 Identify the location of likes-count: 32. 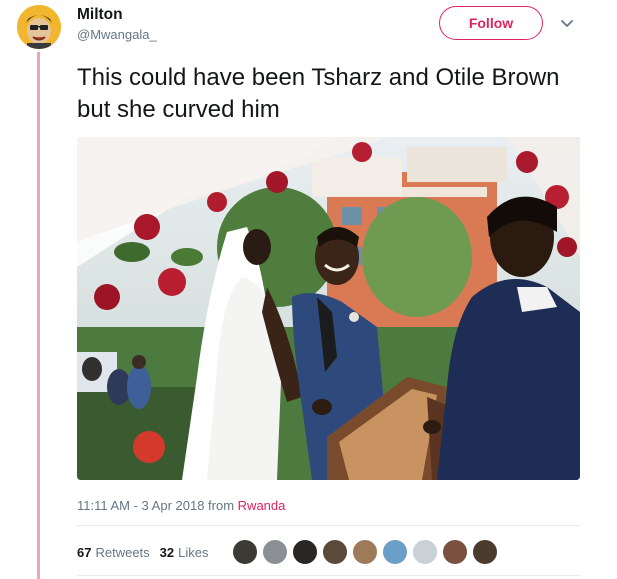
(167, 552).